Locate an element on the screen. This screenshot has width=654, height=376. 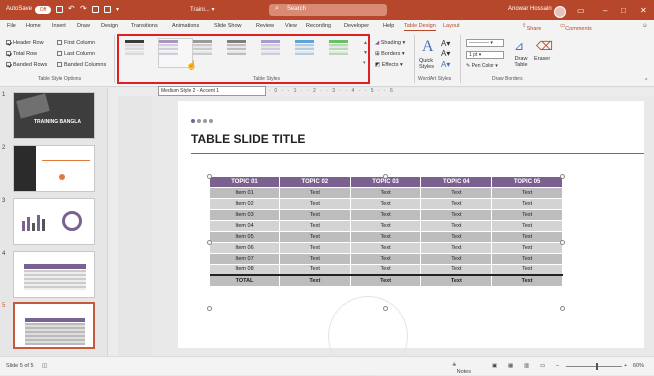
tab-developer: Developer is located at coordinates (356, 26).